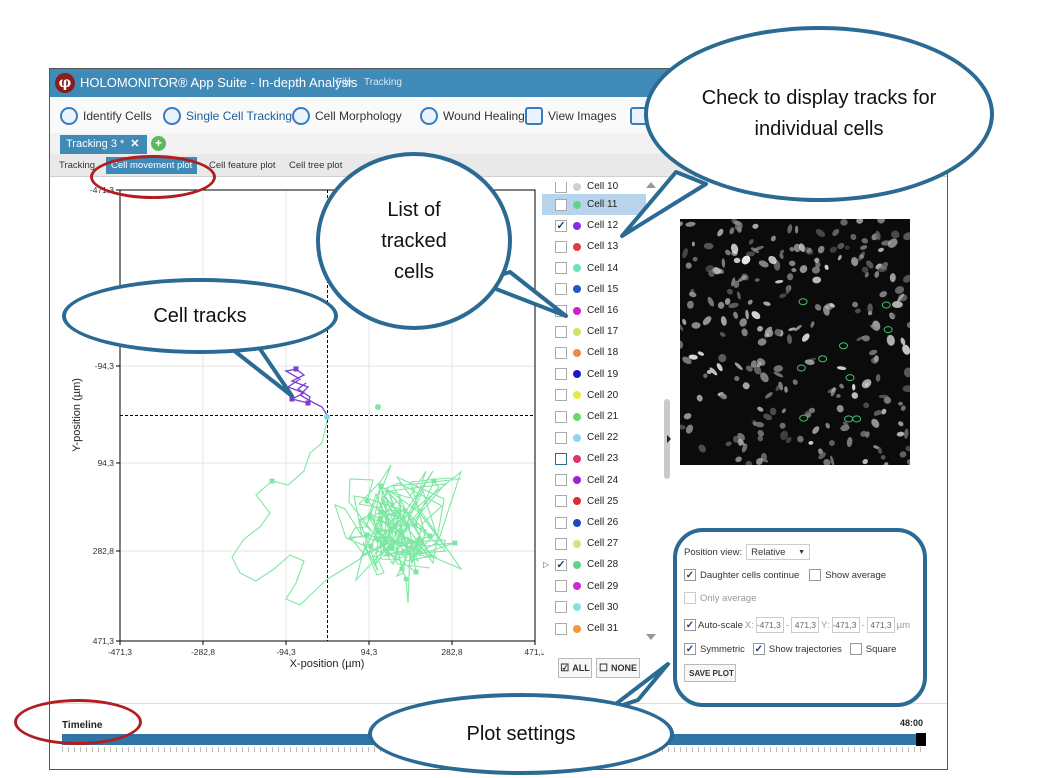 Image resolution: width=1045 pixels, height=778 pixels. I want to click on tail-display-tracks, so click(664, 204).